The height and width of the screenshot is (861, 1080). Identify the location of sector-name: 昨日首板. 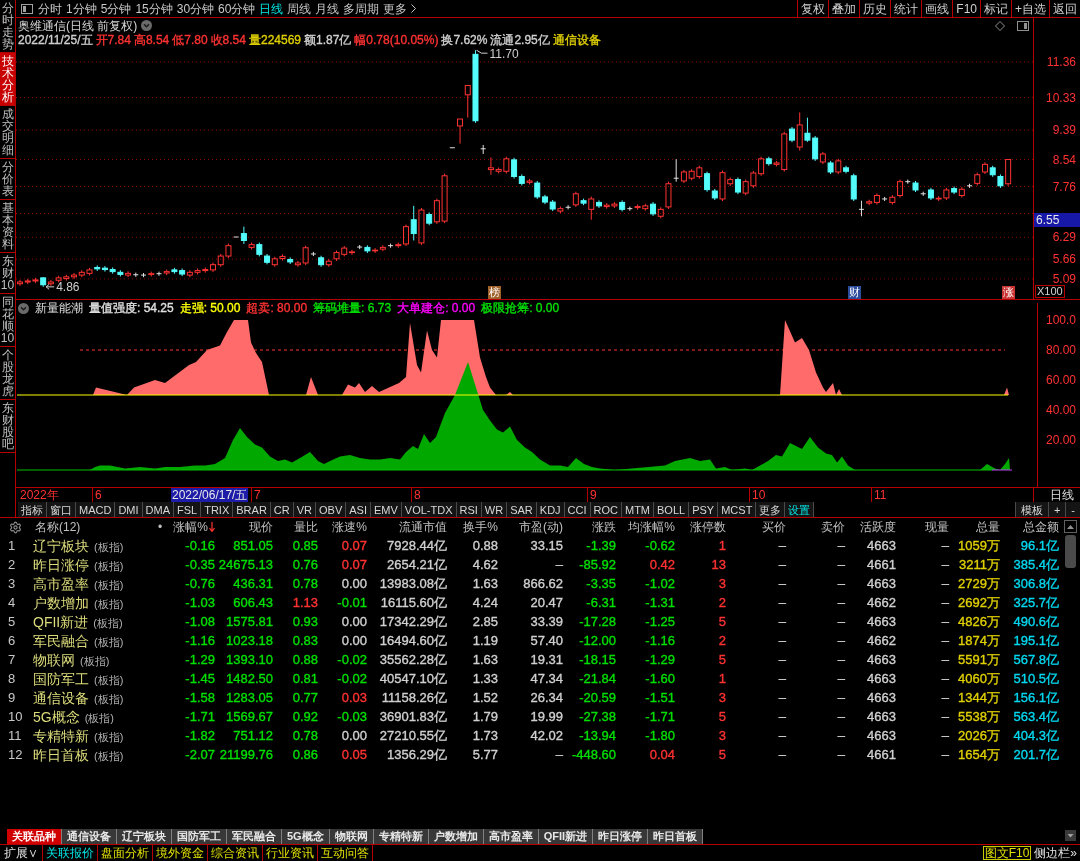
(61, 754).